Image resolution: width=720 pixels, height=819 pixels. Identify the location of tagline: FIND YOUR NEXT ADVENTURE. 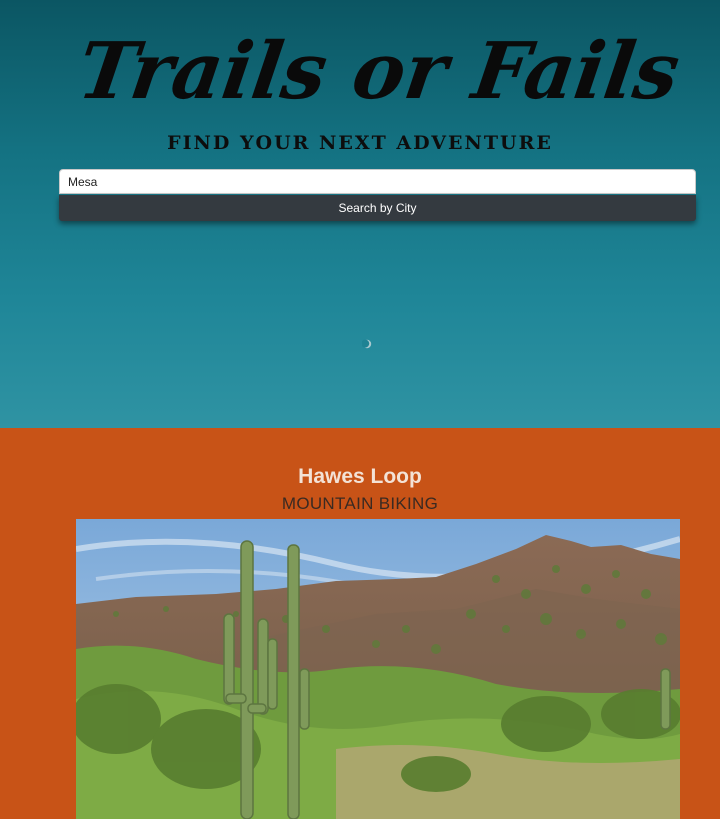
(360, 143).